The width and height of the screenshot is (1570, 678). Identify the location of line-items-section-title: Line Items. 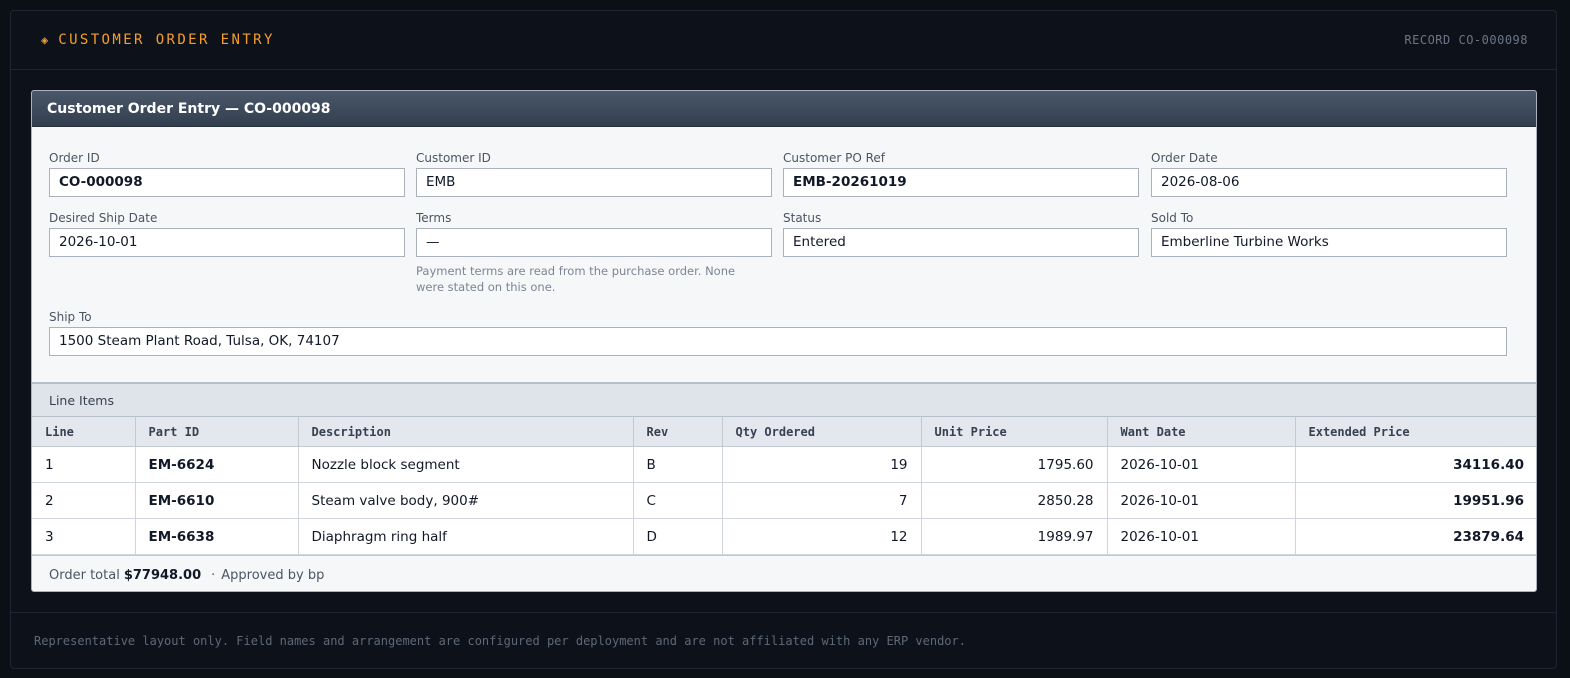
(784, 399).